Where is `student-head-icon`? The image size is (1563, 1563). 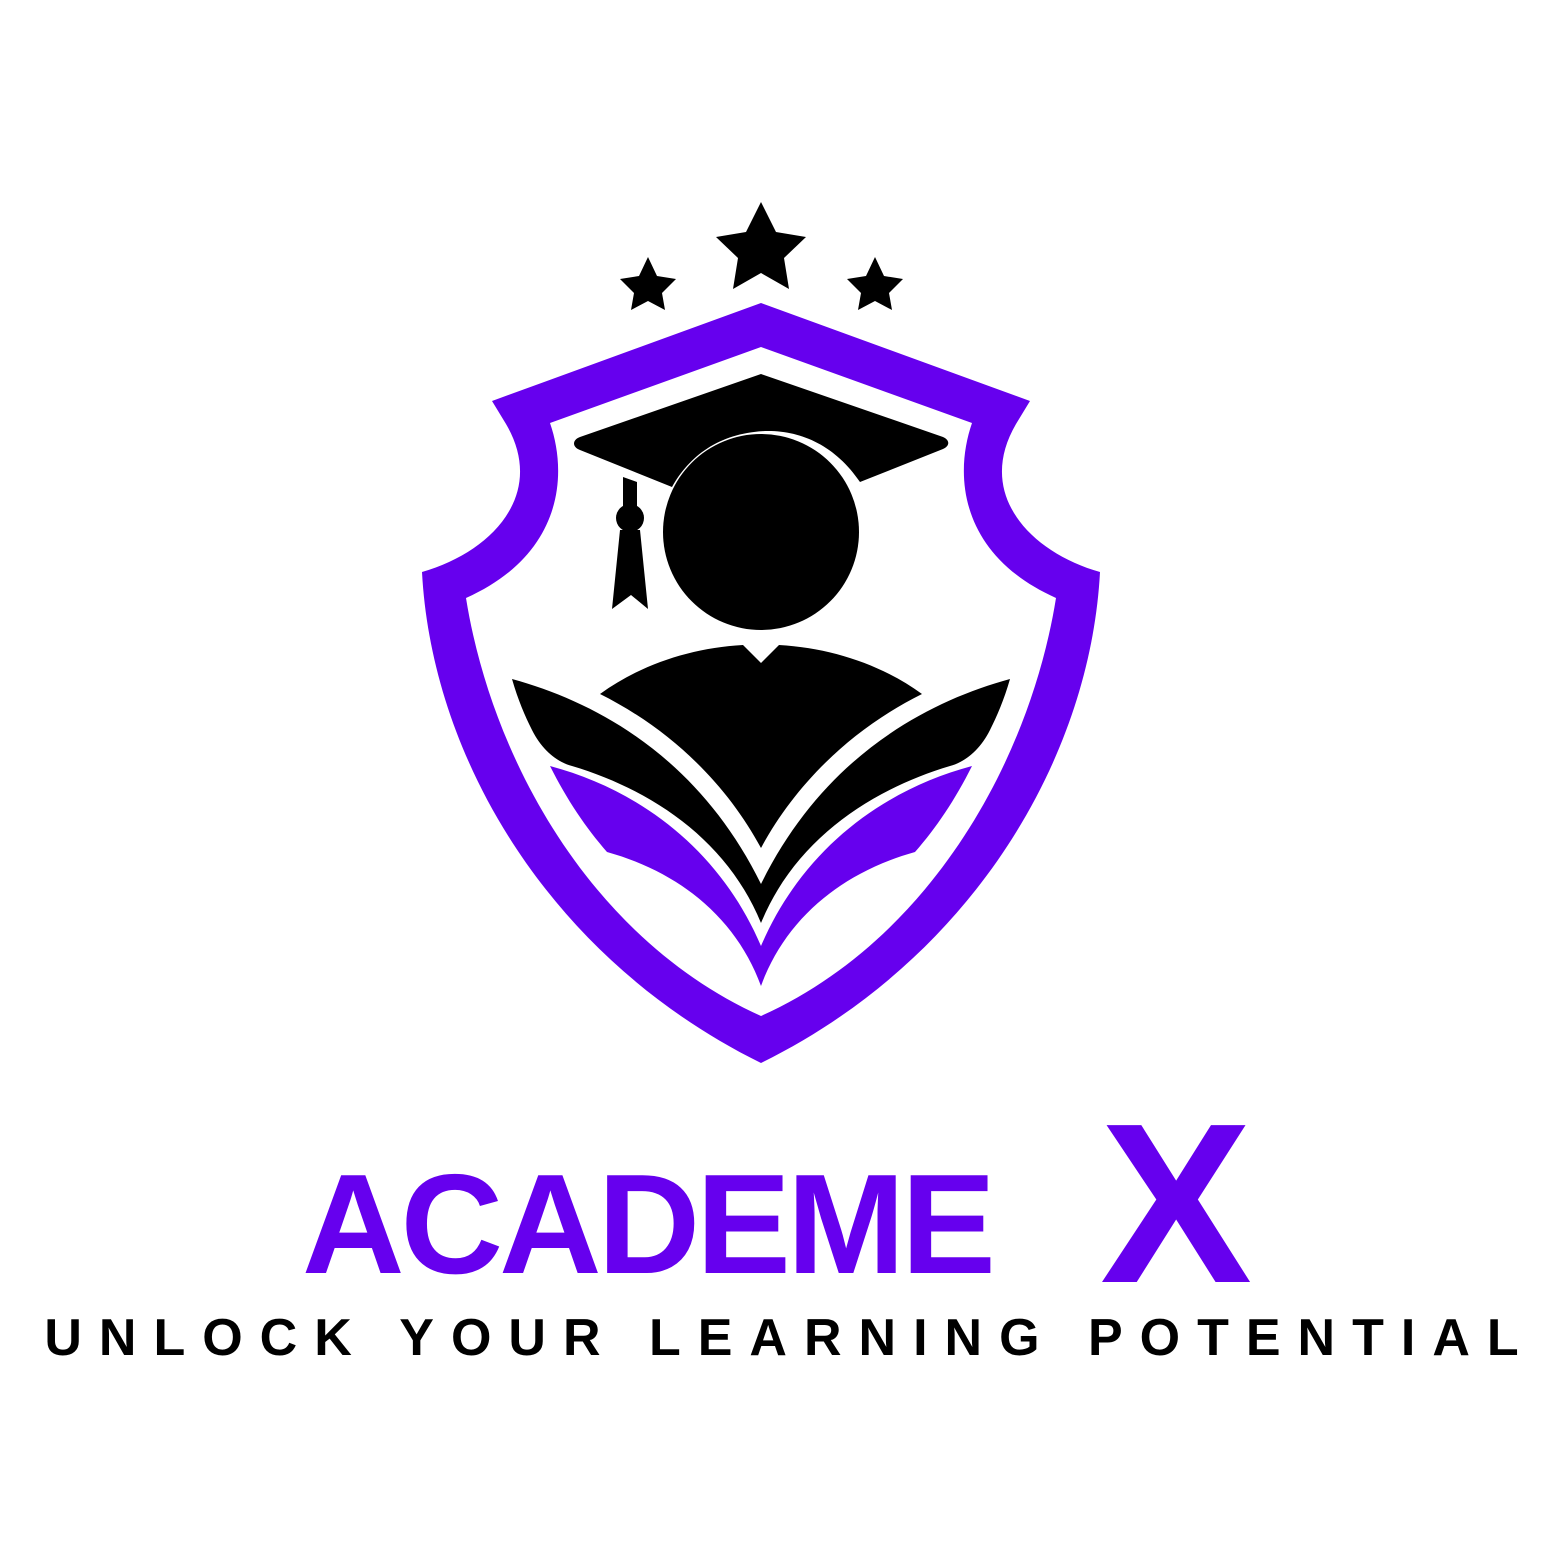
student-head-icon is located at coordinates (761, 532).